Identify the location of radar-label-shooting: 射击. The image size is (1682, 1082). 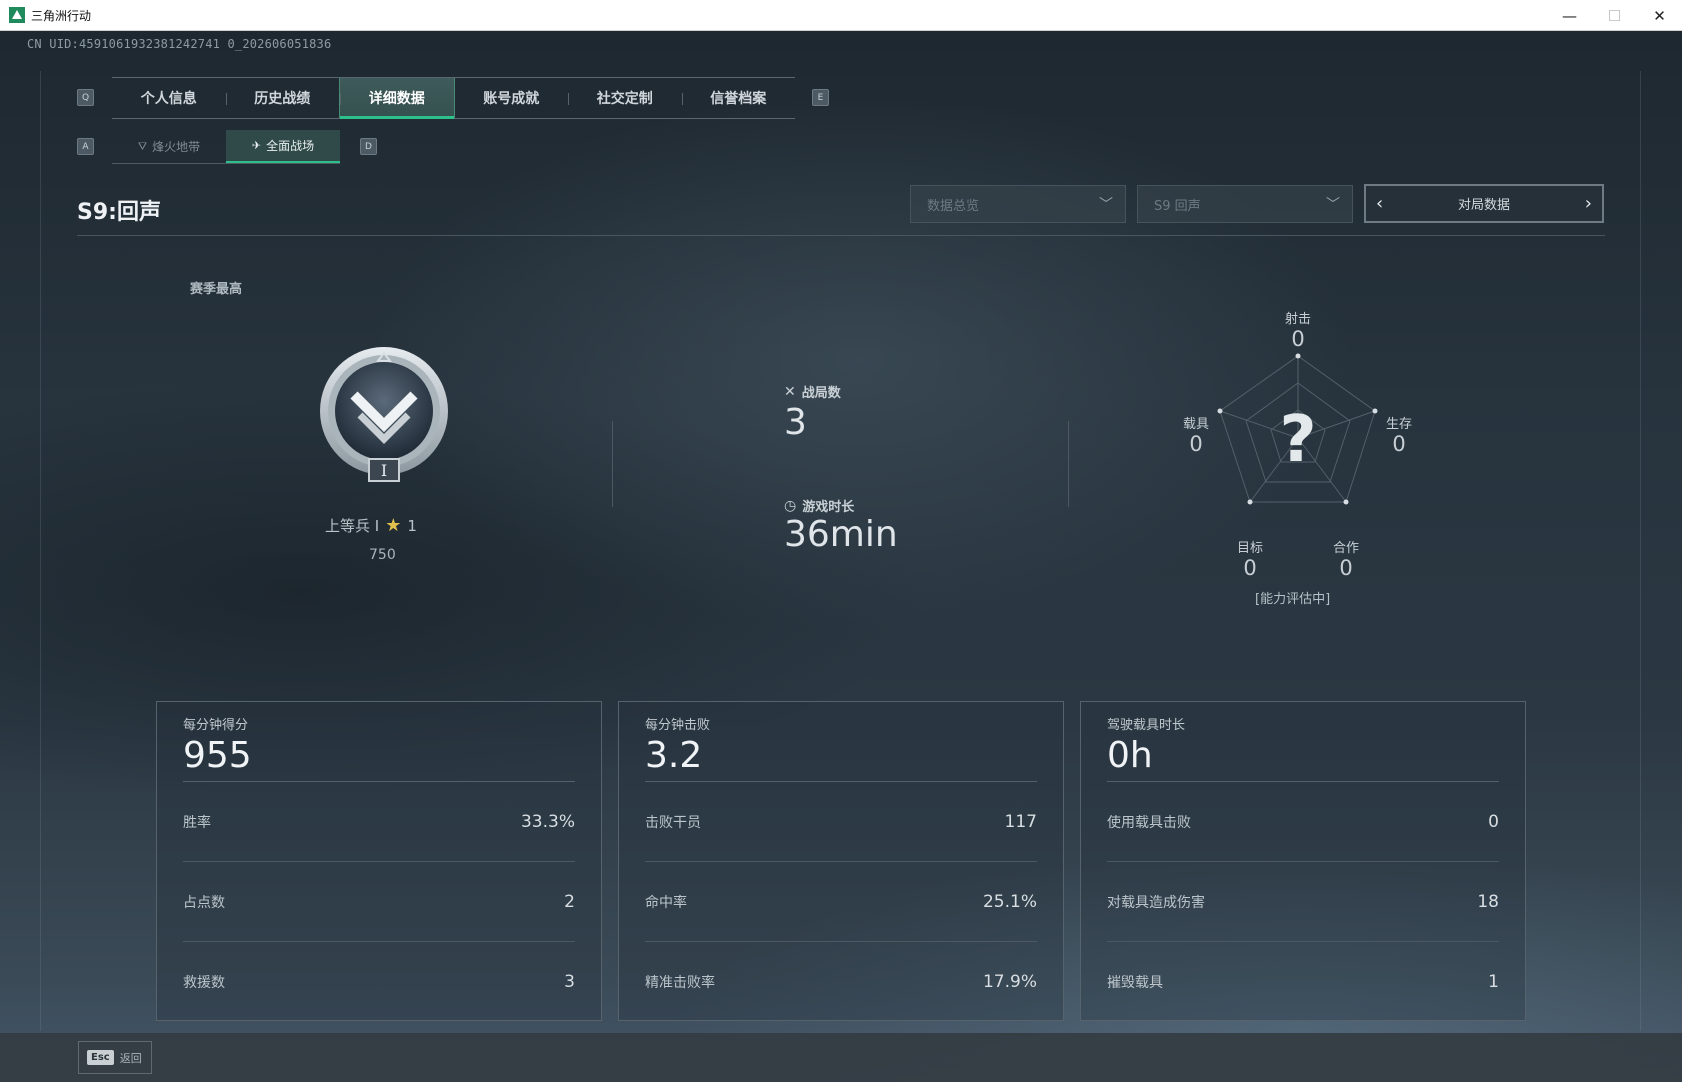
(1297, 319).